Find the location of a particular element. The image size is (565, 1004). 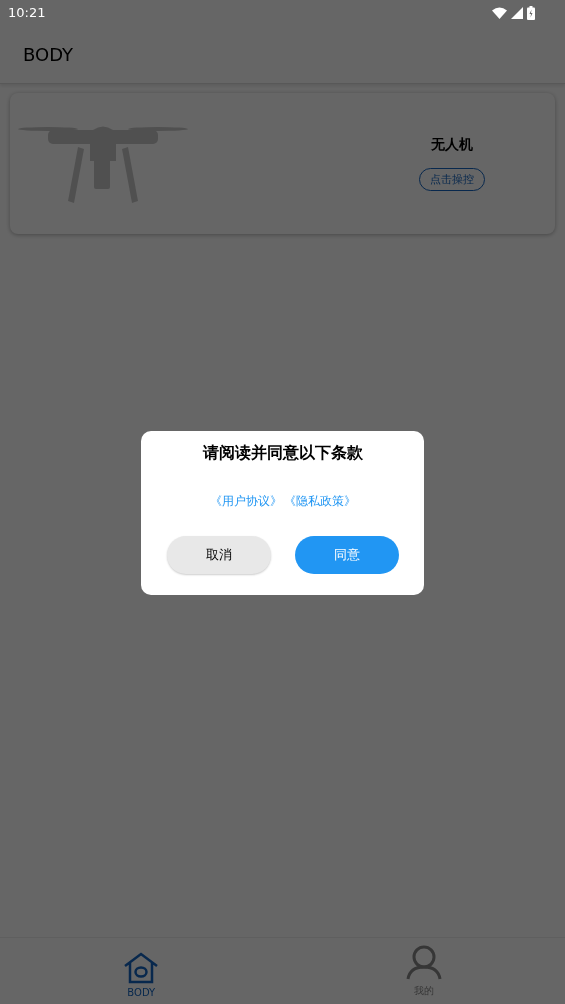

wifi-icon is located at coordinates (499, 12).